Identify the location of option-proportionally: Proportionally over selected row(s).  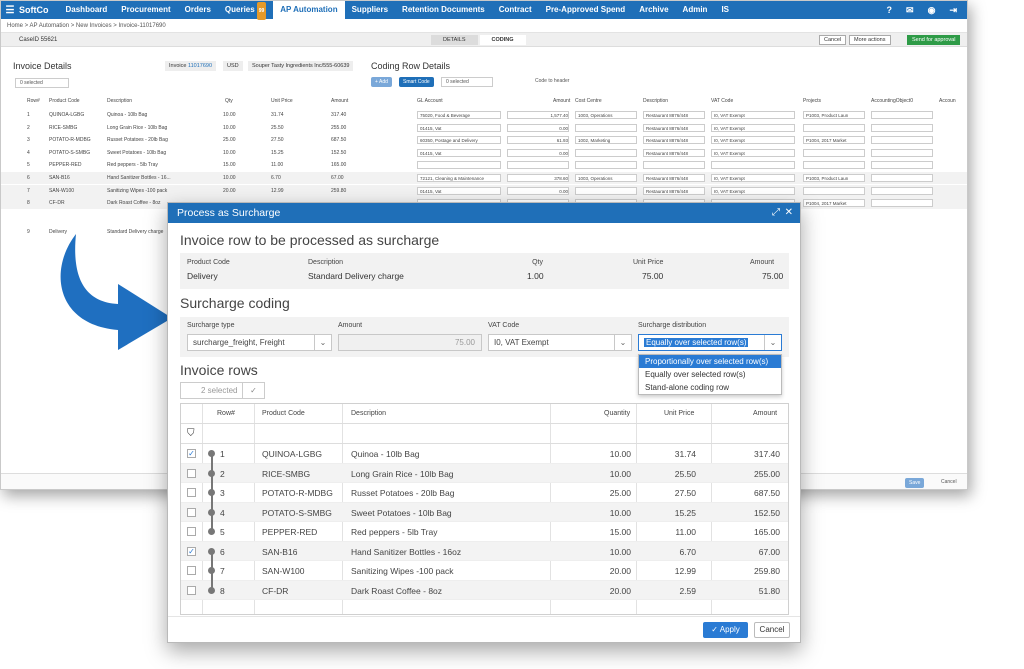
(710, 361).